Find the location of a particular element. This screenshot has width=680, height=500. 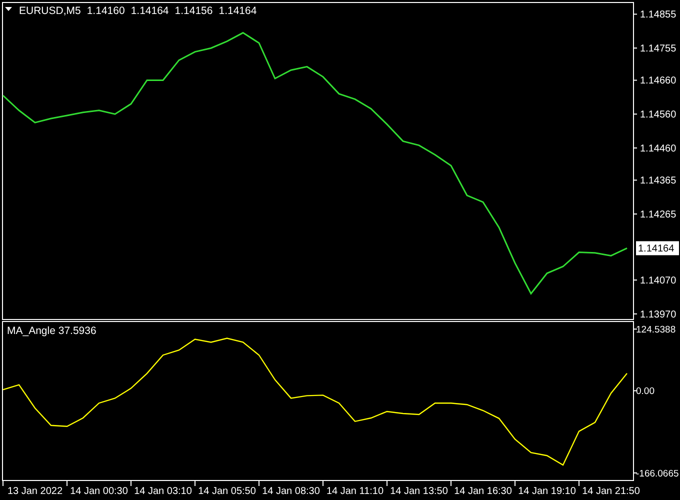

time-label: 14 Jan 00:30 is located at coordinates (99, 491).